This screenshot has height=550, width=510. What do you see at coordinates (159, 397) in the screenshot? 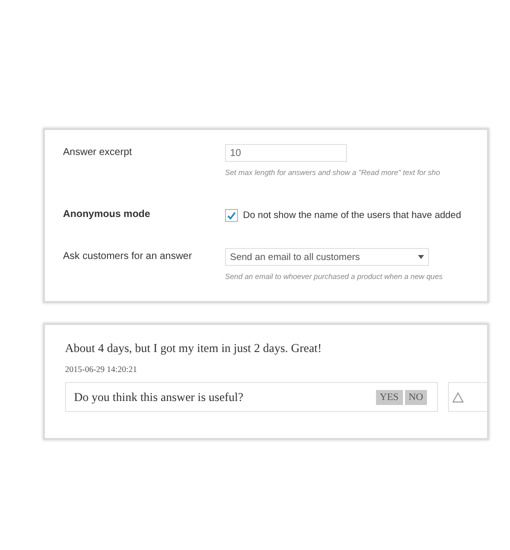
I see `question-text: Do you think this answer is useful?` at bounding box center [159, 397].